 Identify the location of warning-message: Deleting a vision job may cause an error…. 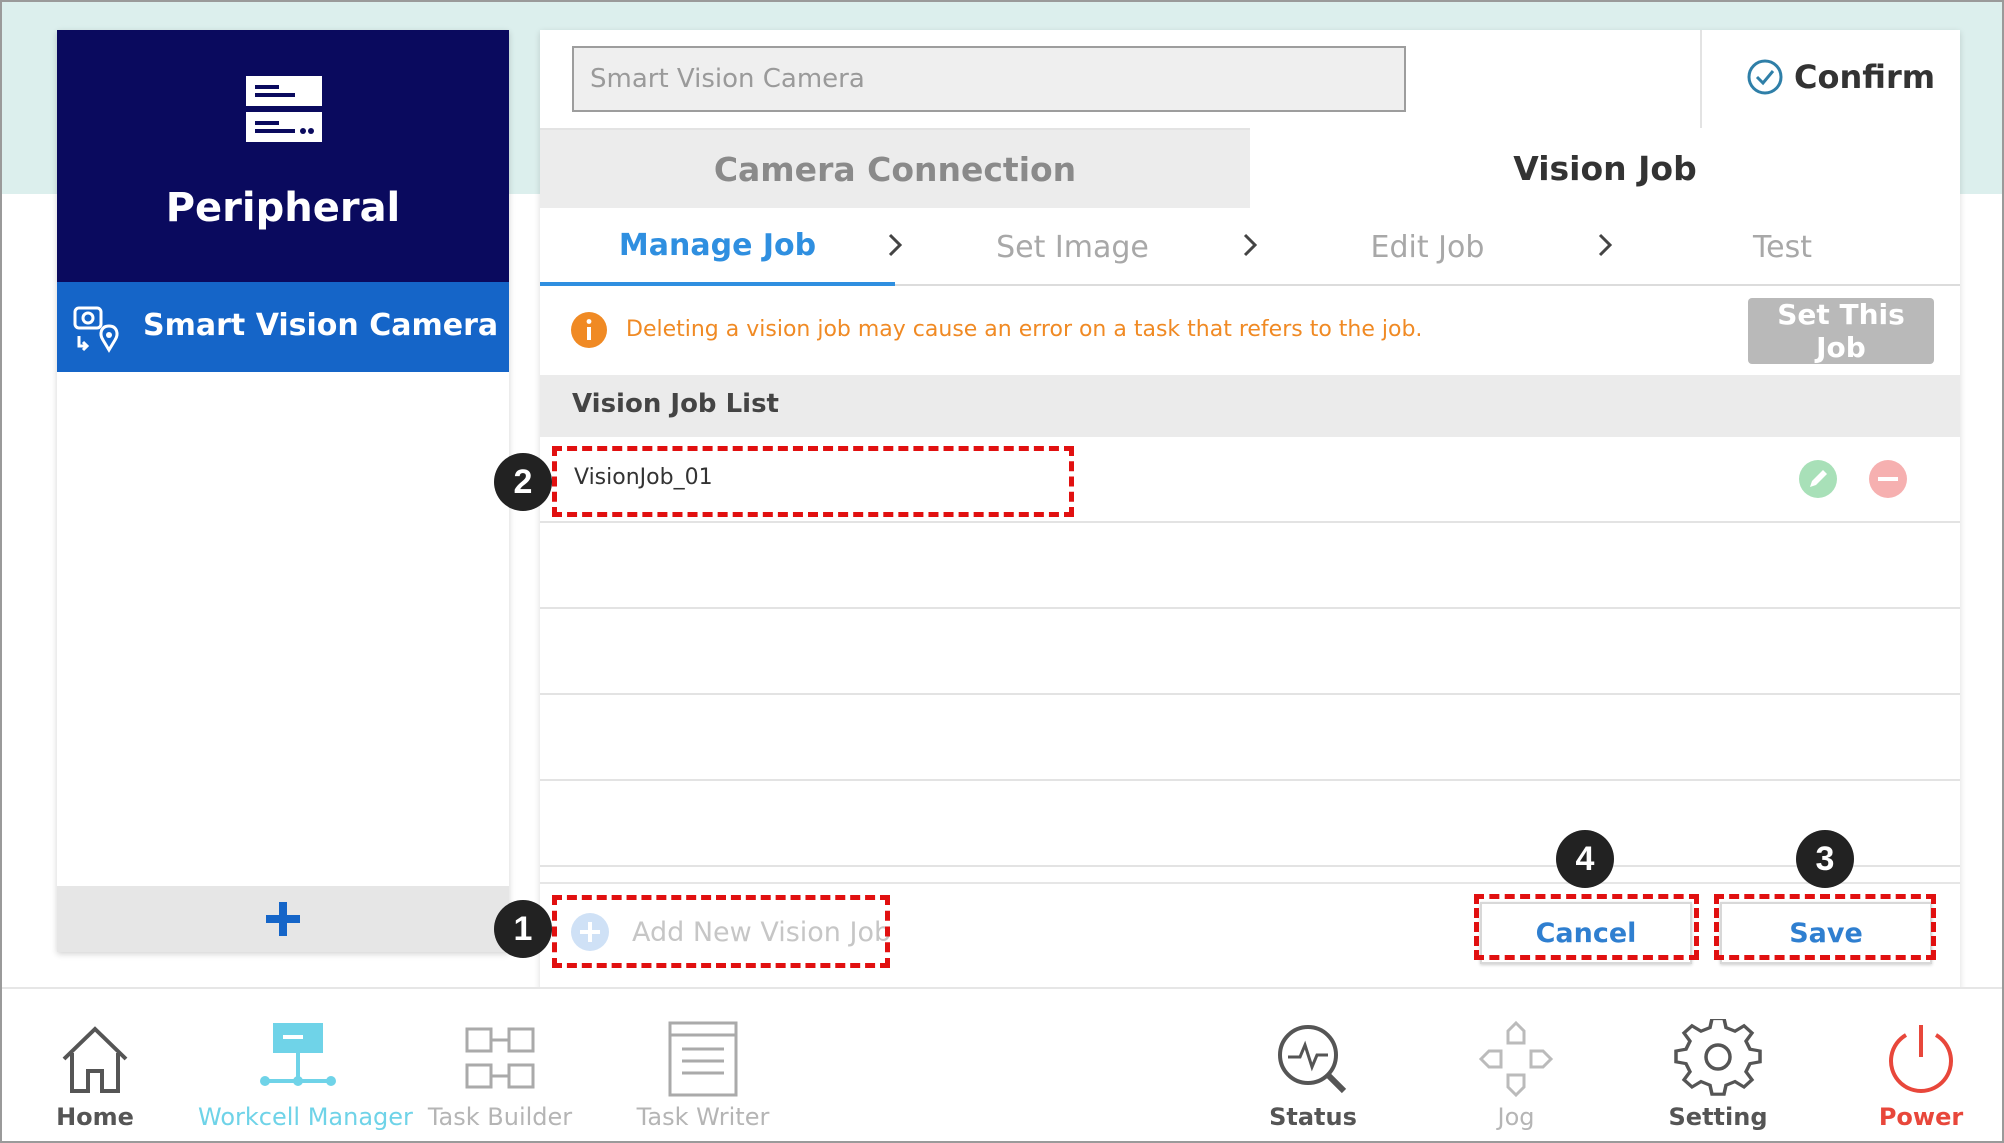
(1024, 329).